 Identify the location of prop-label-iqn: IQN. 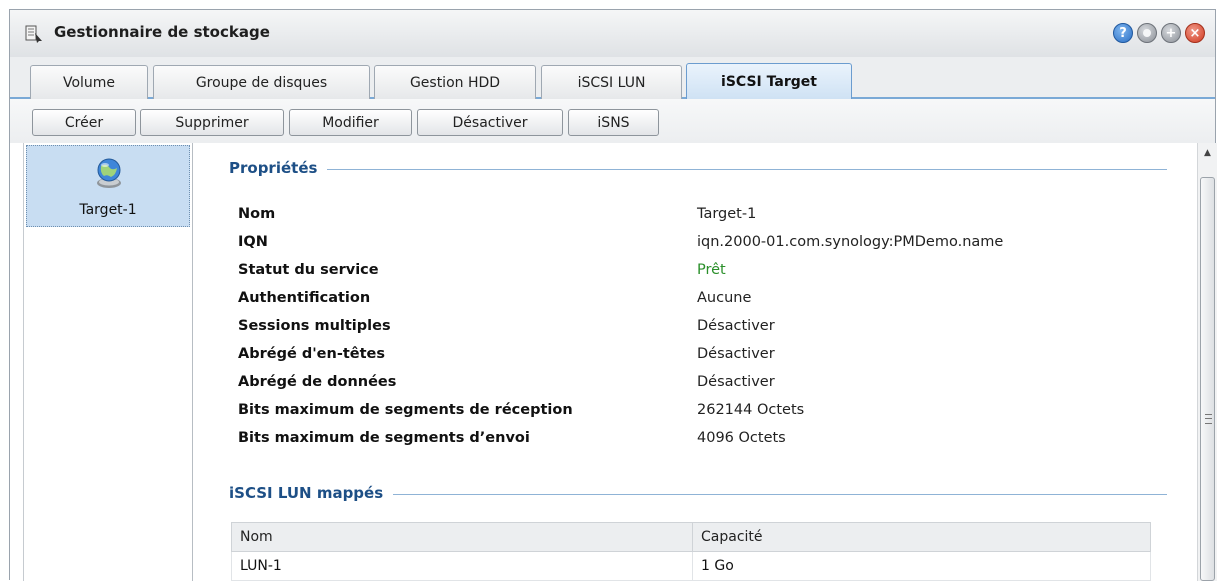
(253, 242).